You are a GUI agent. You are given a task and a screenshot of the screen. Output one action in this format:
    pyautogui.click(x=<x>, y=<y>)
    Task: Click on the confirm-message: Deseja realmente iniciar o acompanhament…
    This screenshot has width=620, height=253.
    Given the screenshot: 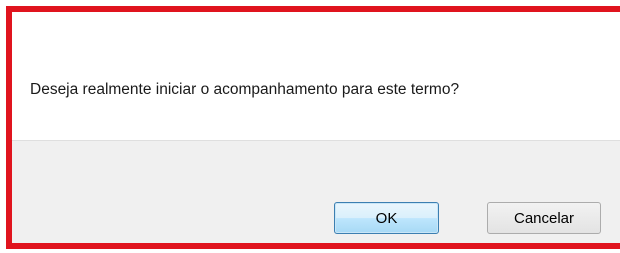 What is the action you would take?
    pyautogui.click(x=245, y=89)
    